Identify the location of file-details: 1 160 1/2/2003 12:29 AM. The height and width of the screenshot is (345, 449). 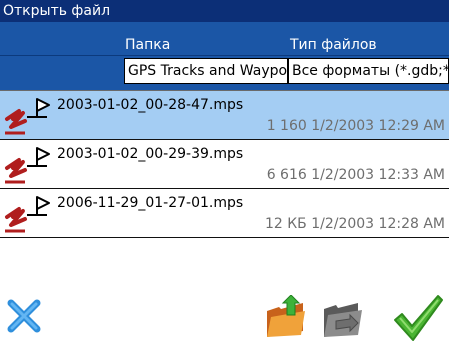
(355, 126).